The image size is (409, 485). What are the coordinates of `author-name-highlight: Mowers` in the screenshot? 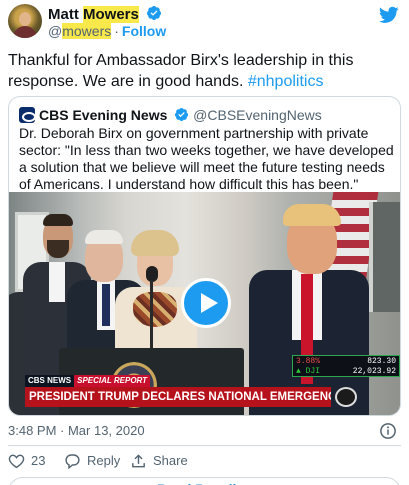 It's located at (111, 14).